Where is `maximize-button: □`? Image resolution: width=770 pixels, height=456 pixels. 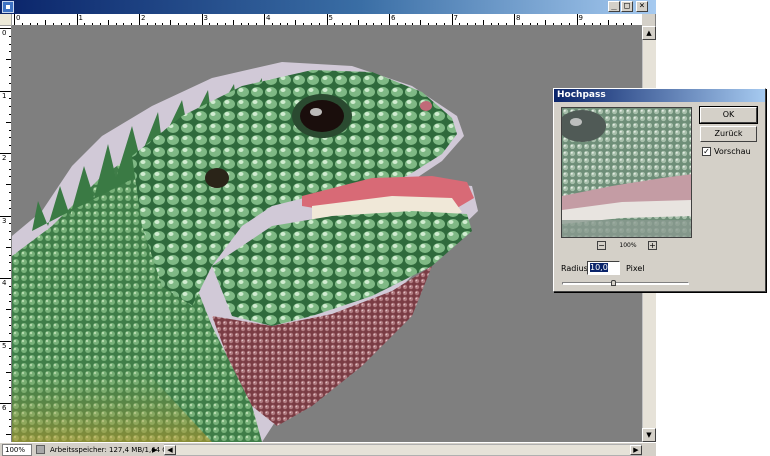 maximize-button: □ is located at coordinates (627, 6).